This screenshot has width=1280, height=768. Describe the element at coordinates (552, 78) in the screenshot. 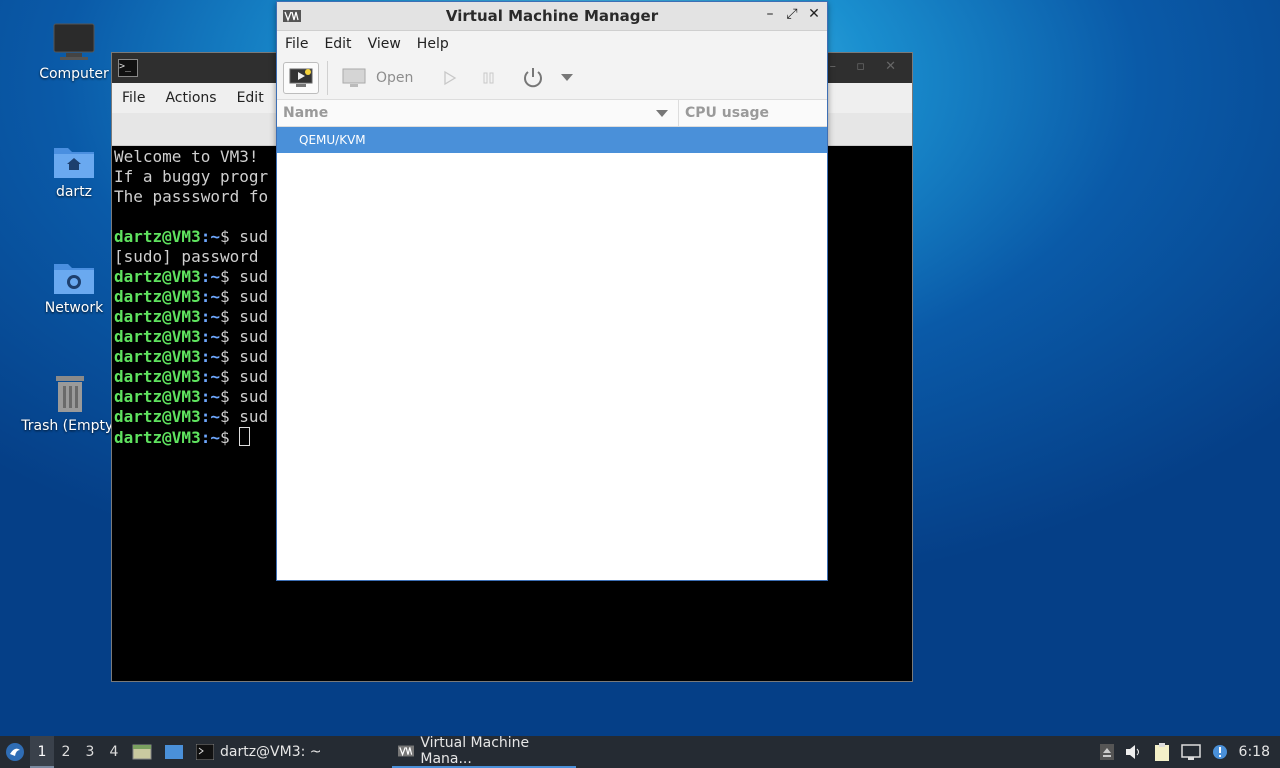

I see `vmm-toolbar: Open` at that location.